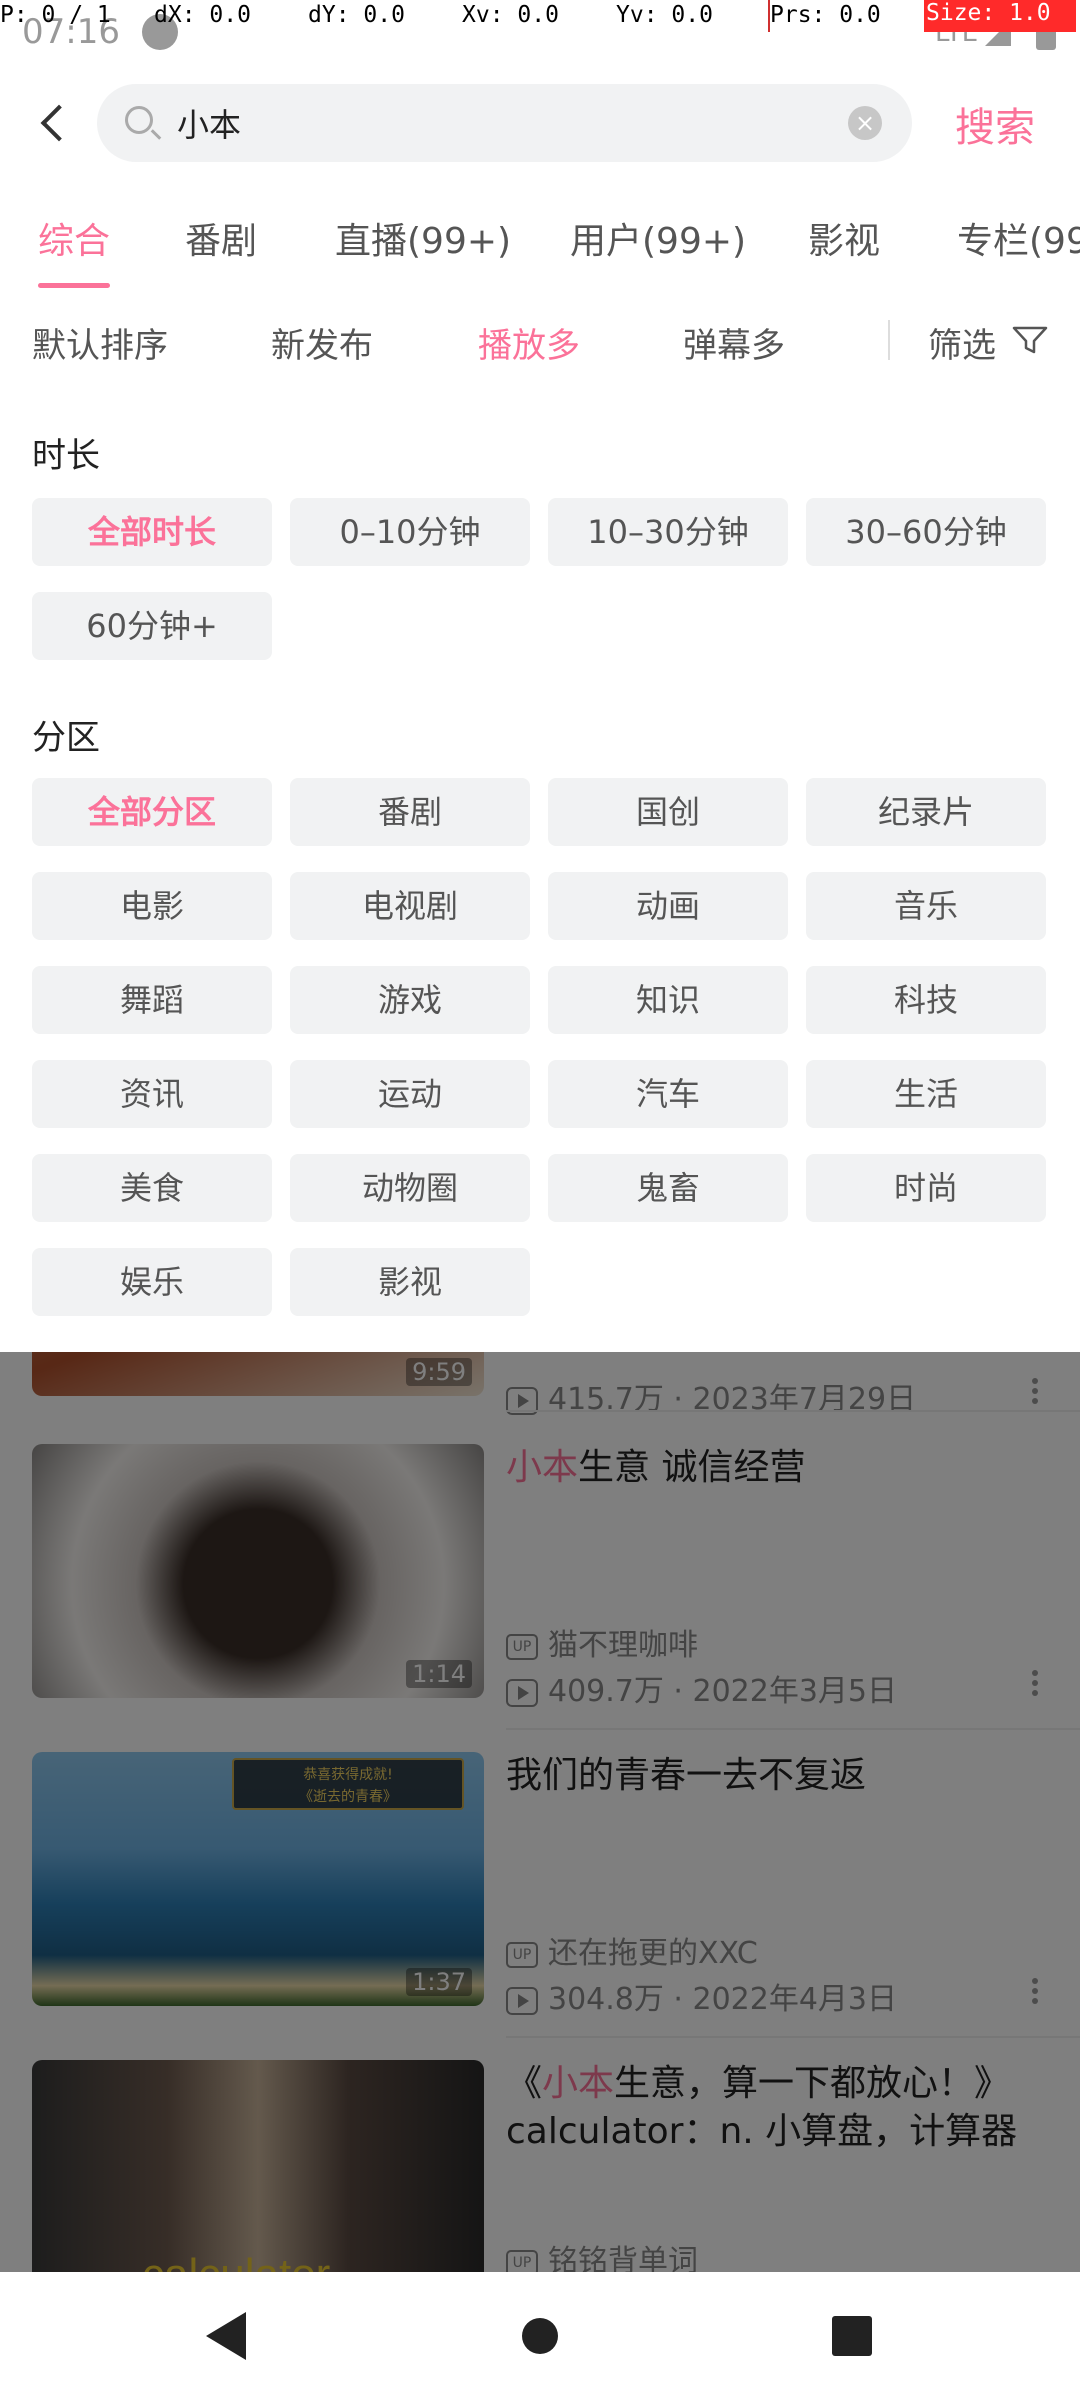 The width and height of the screenshot is (1080, 2400). I want to click on back-icon, so click(55, 125).